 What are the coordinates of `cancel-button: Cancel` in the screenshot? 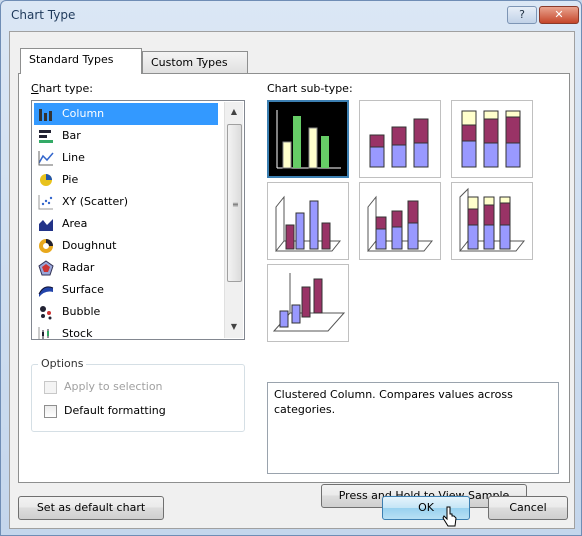 It's located at (528, 508).